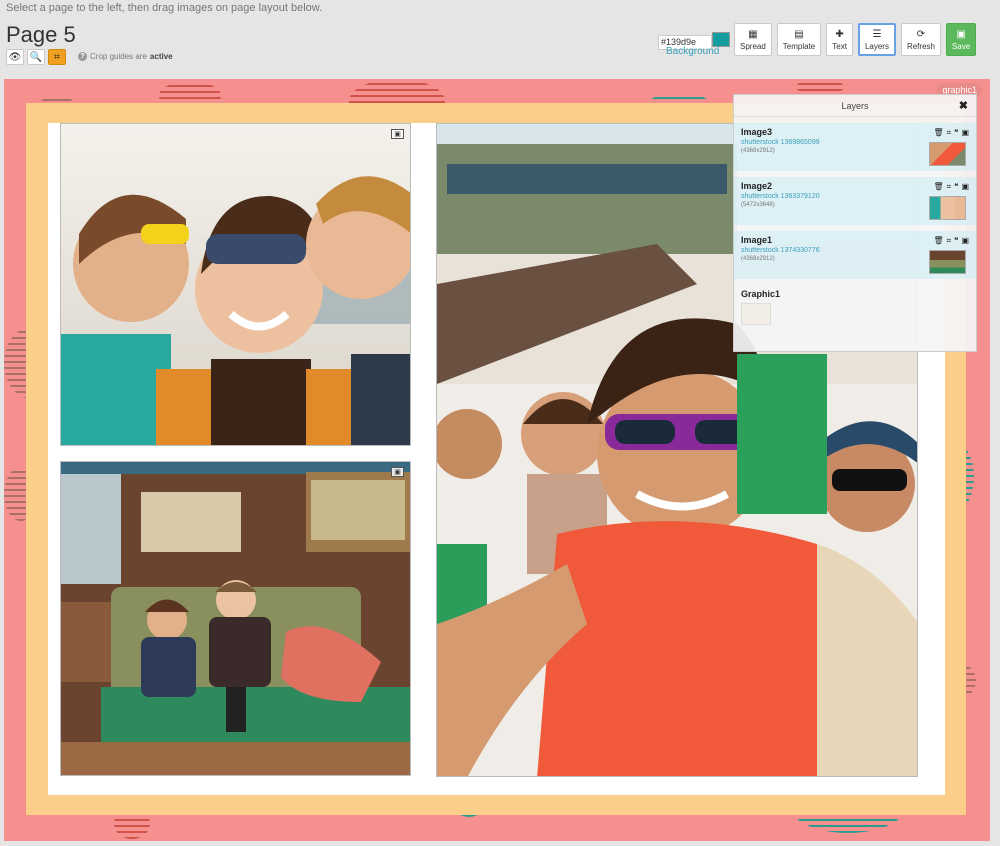 The height and width of the screenshot is (846, 1000). I want to click on spread-label: Spread, so click(753, 46).